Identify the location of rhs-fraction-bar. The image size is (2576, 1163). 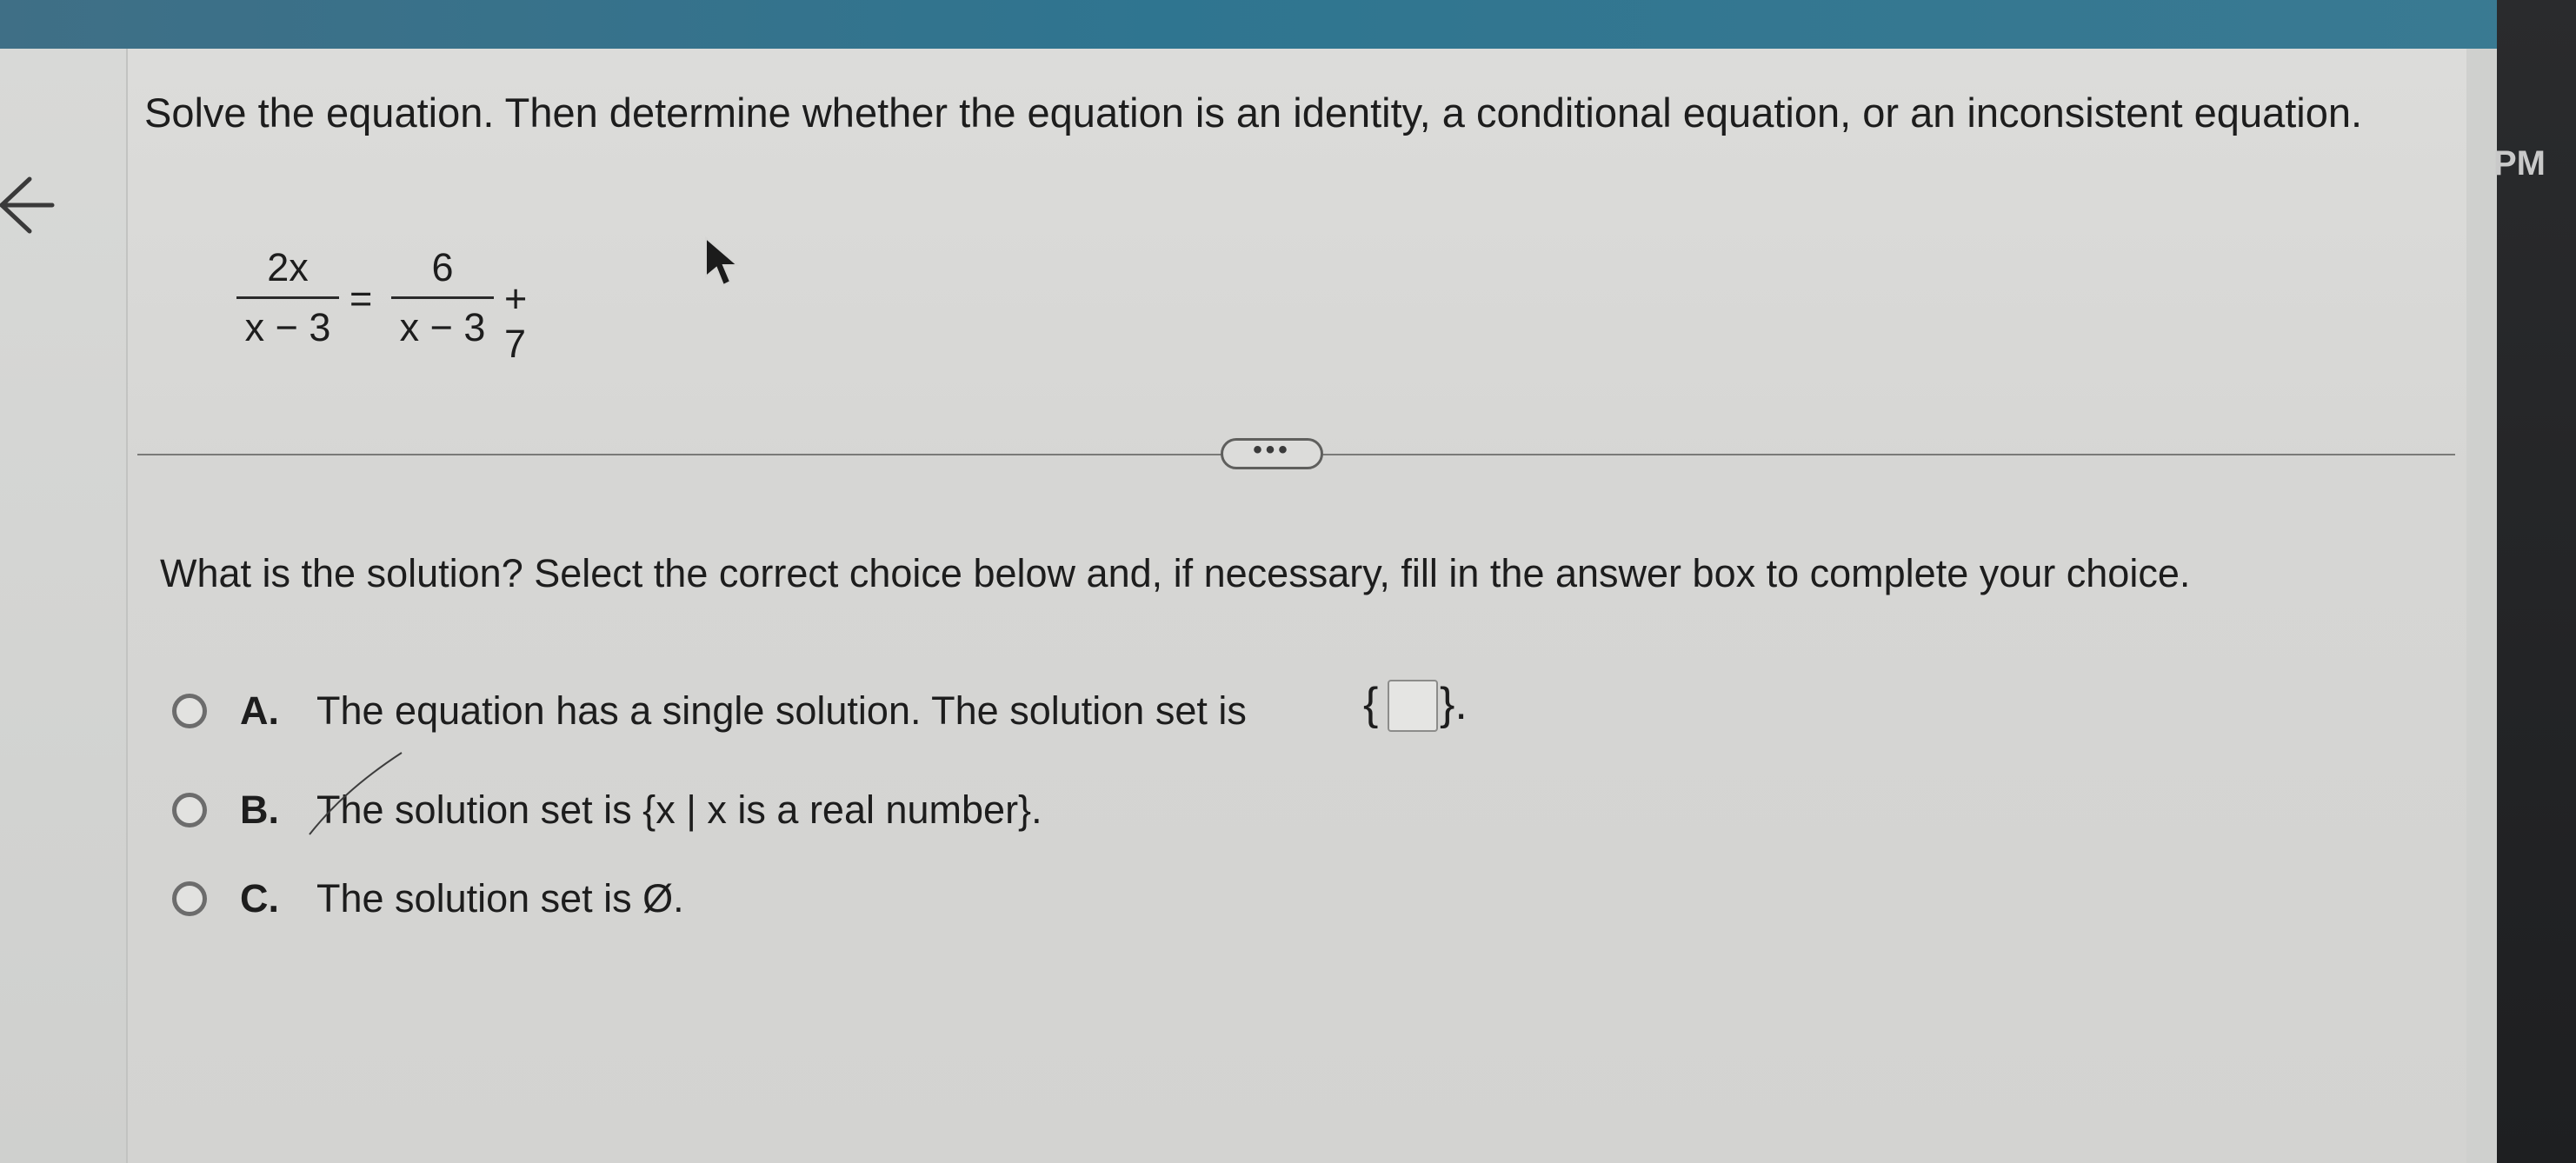
(442, 297).